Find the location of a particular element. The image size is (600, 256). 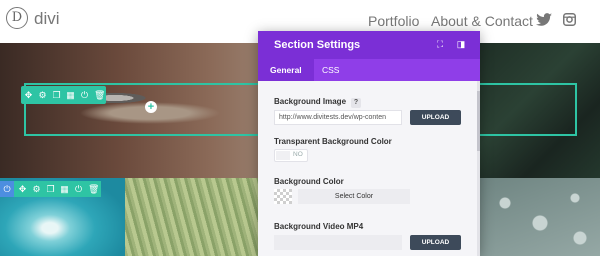

help-icon: ? is located at coordinates (356, 103).